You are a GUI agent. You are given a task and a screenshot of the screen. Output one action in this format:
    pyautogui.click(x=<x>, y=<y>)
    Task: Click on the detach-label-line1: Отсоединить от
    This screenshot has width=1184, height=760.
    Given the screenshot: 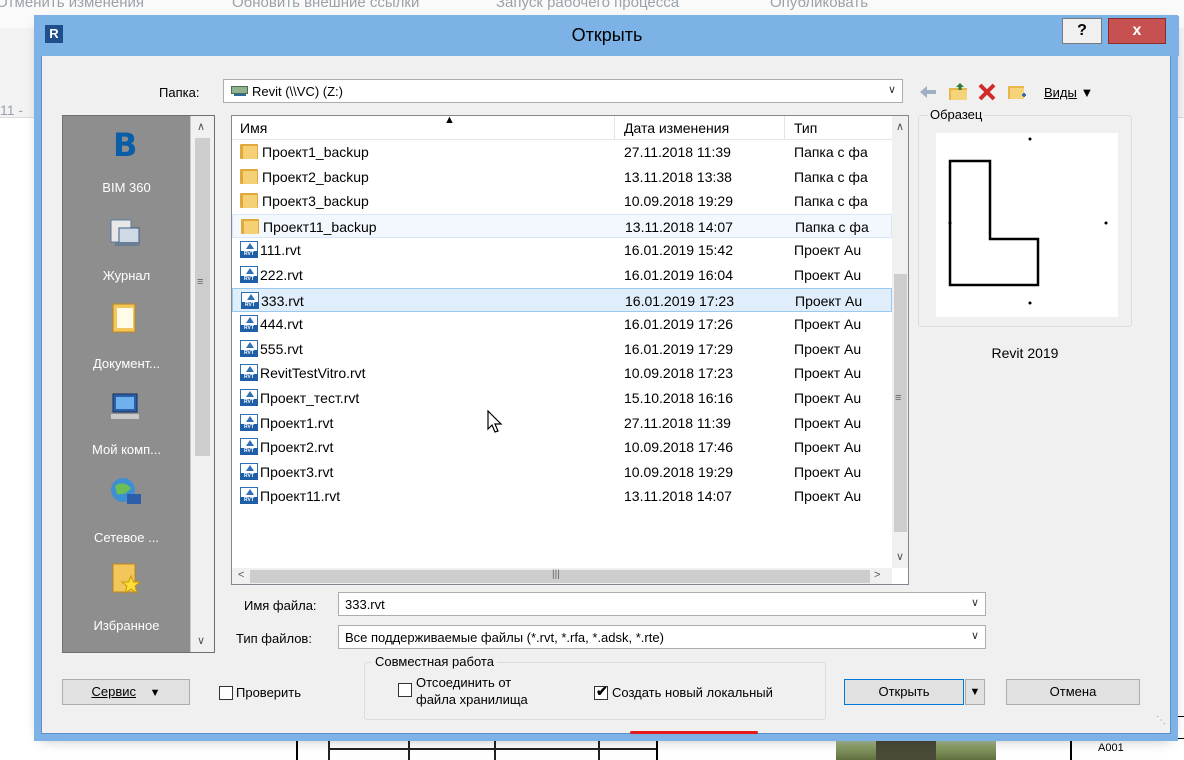 What is the action you would take?
    pyautogui.click(x=463, y=682)
    